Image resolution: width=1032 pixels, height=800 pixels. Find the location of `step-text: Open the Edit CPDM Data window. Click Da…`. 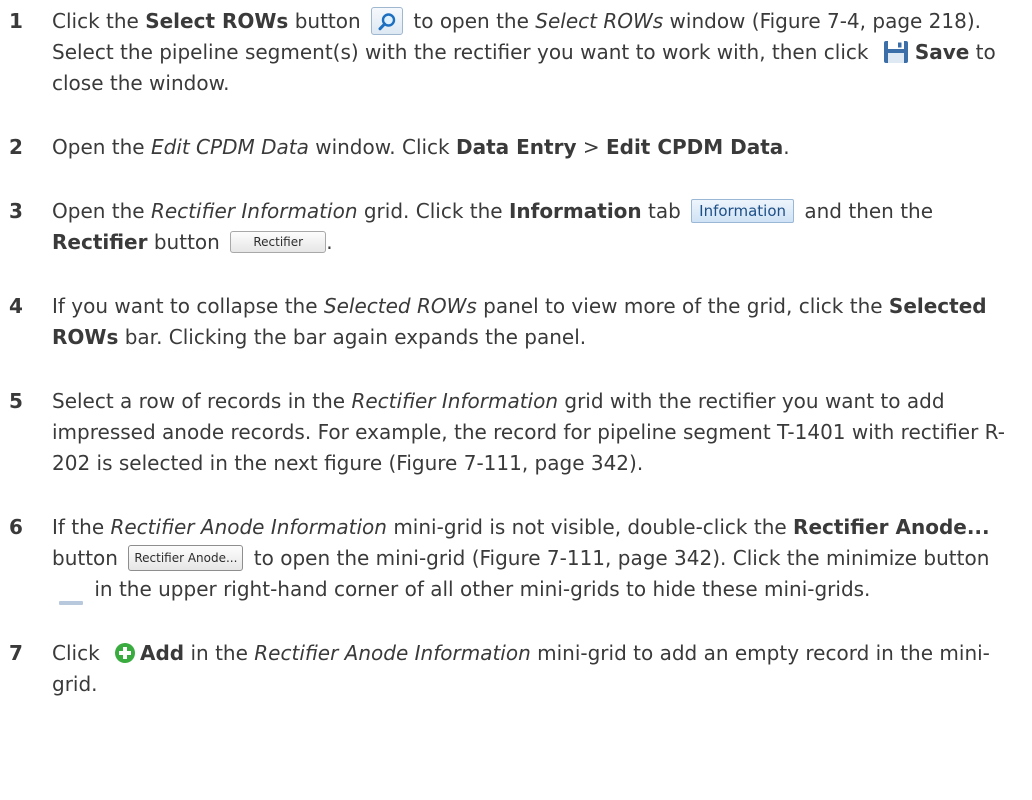

step-text: Open the Edit CPDM Data window. Click Da… is located at coordinates (421, 147).